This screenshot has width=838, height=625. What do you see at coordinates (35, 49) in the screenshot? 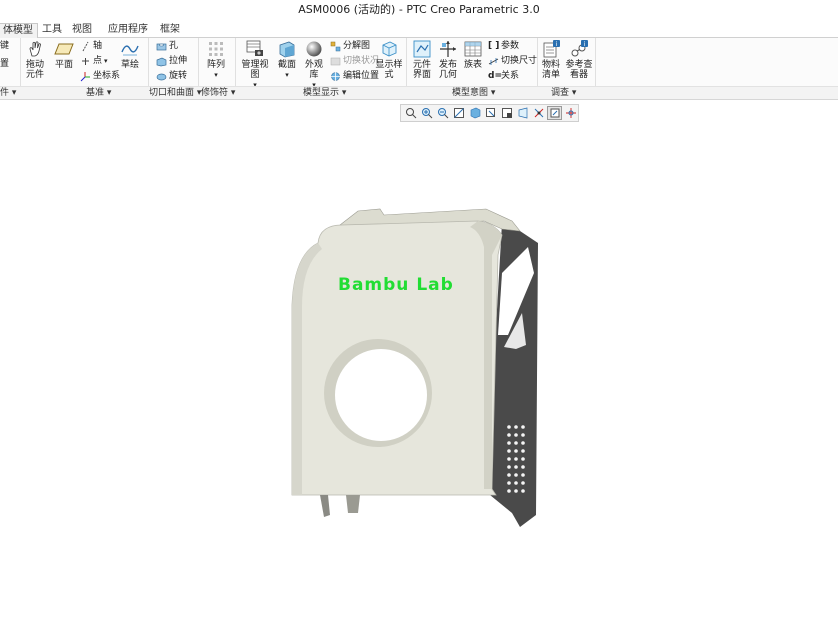
I see `hand-icon` at bounding box center [35, 49].